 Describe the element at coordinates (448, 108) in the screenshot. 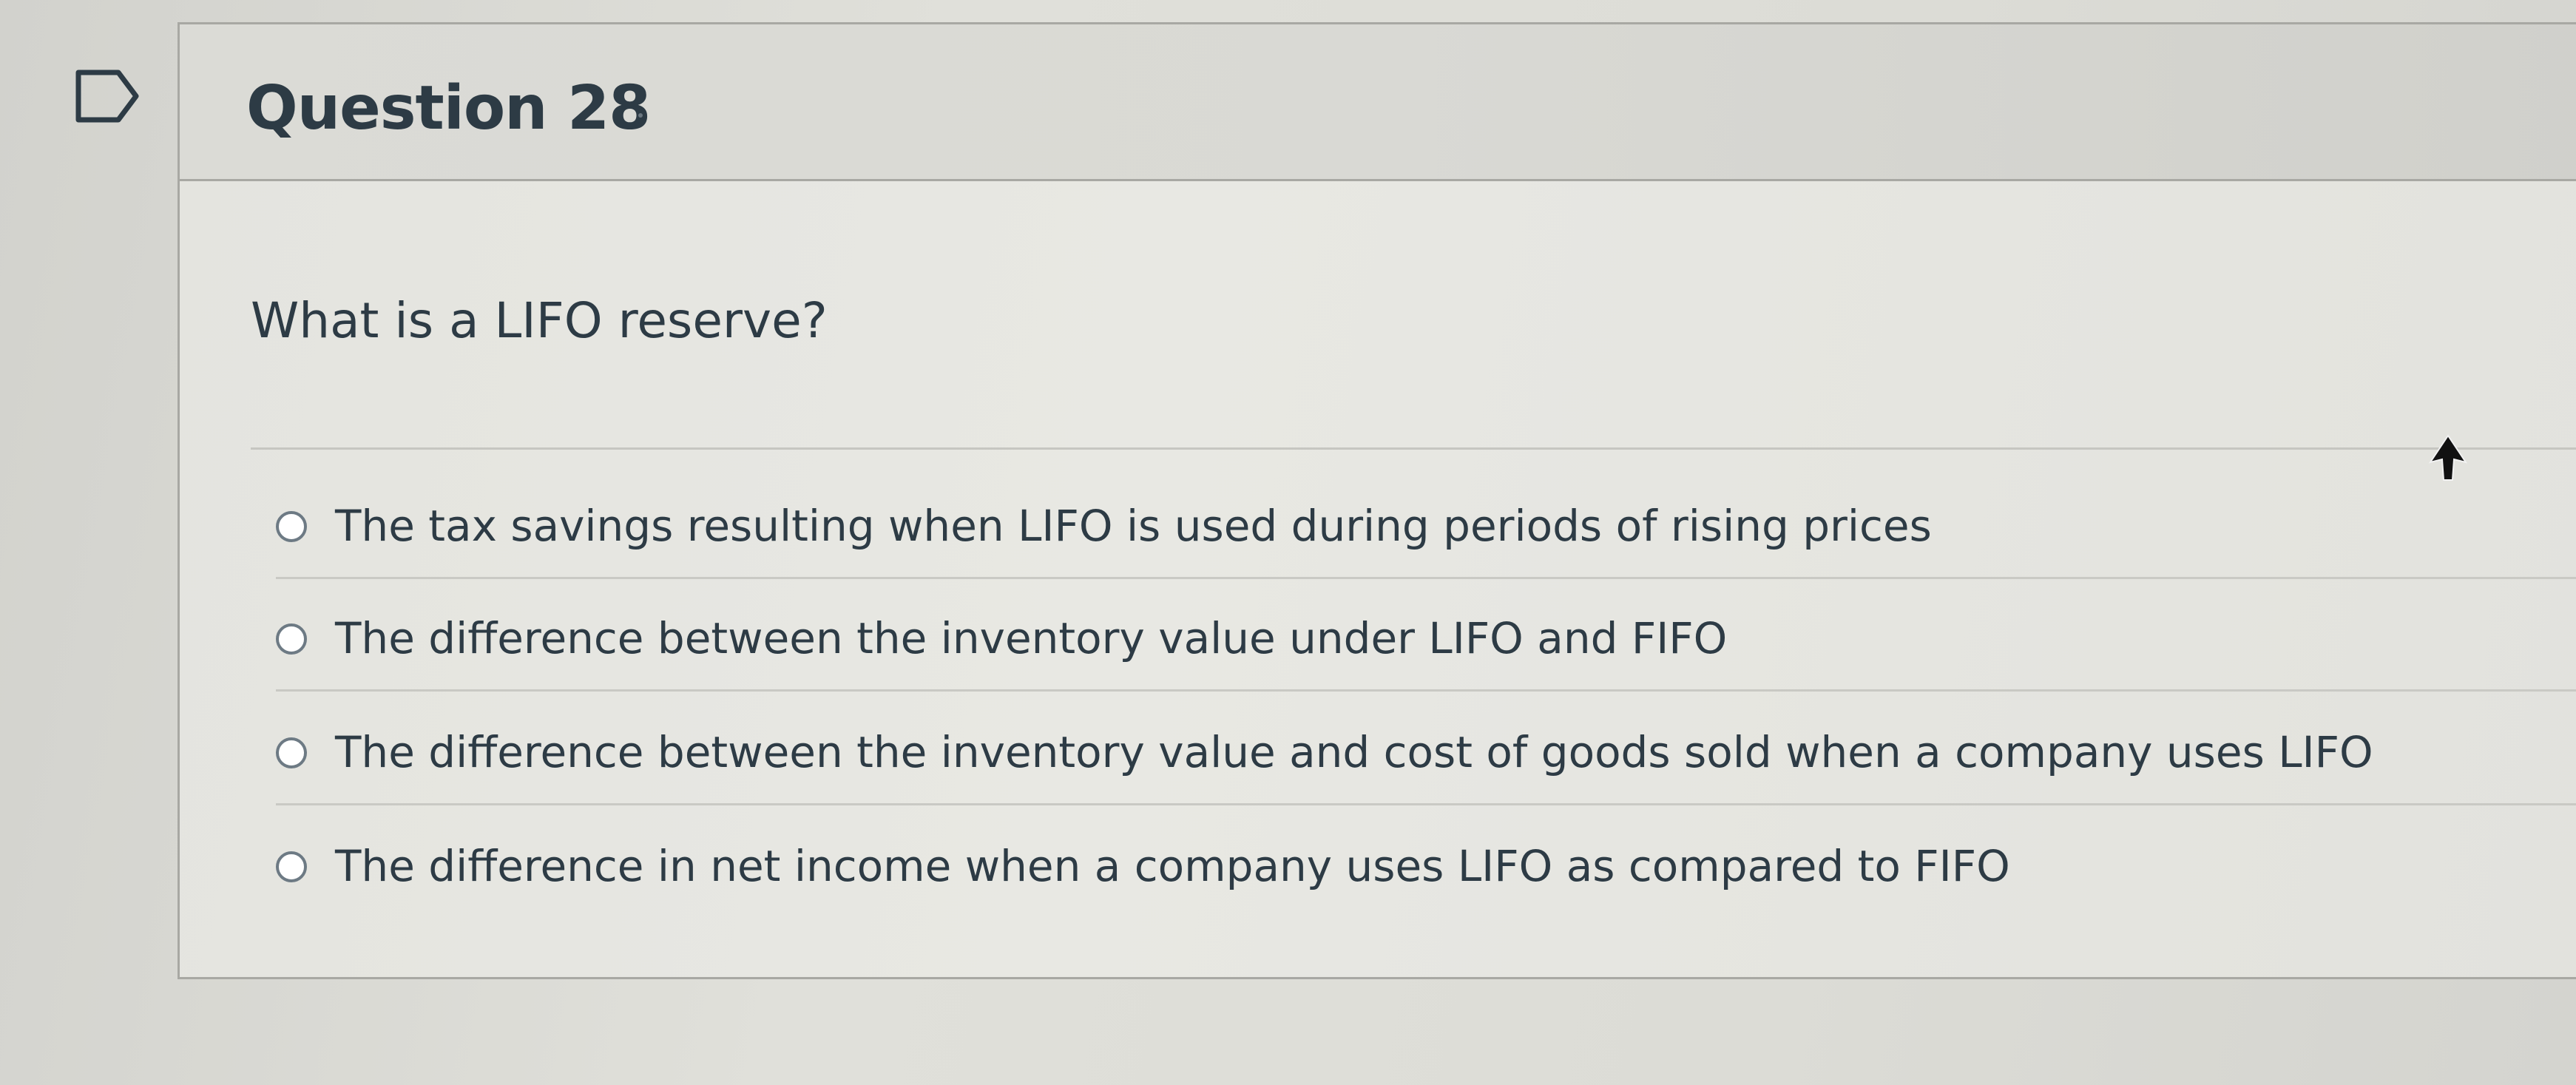

I see `question-title: Question 28` at that location.